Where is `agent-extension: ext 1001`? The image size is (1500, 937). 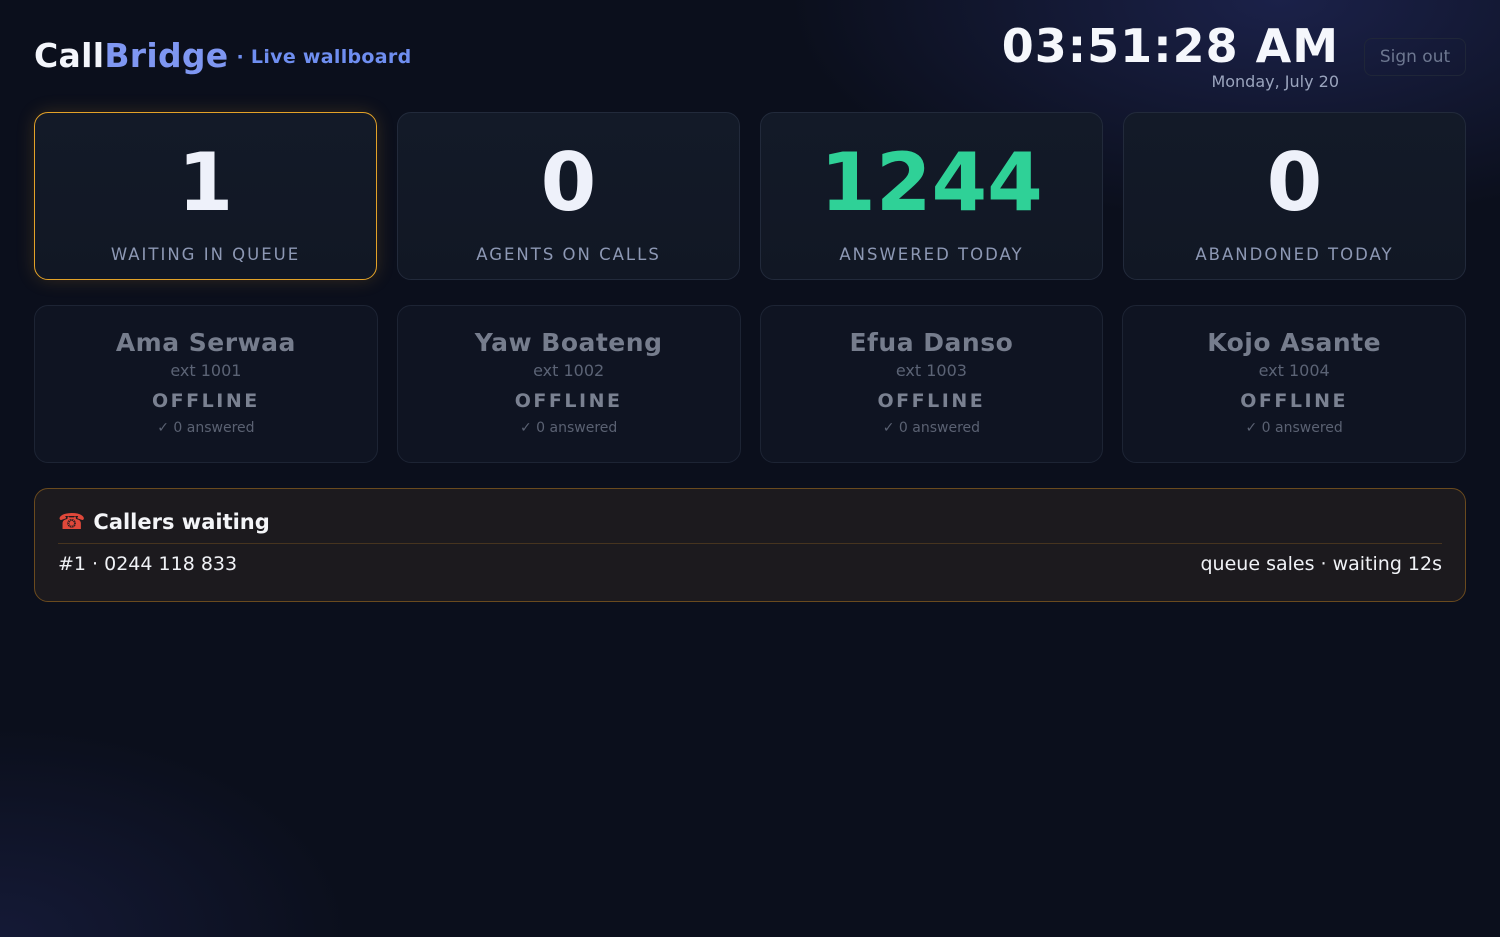 agent-extension: ext 1001 is located at coordinates (206, 370).